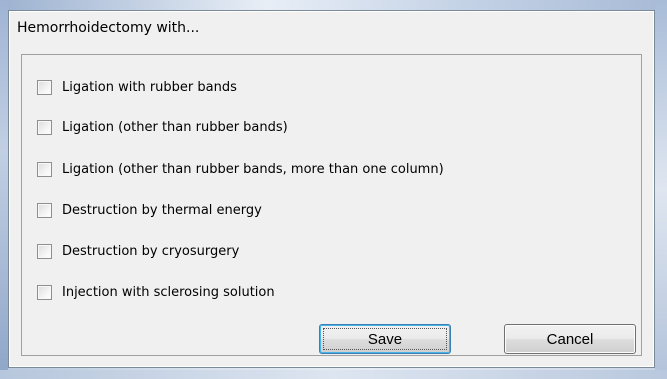 This screenshot has height=379, width=667. What do you see at coordinates (175, 127) in the screenshot?
I see `option-label: Ligation (other than rubber bands)` at bounding box center [175, 127].